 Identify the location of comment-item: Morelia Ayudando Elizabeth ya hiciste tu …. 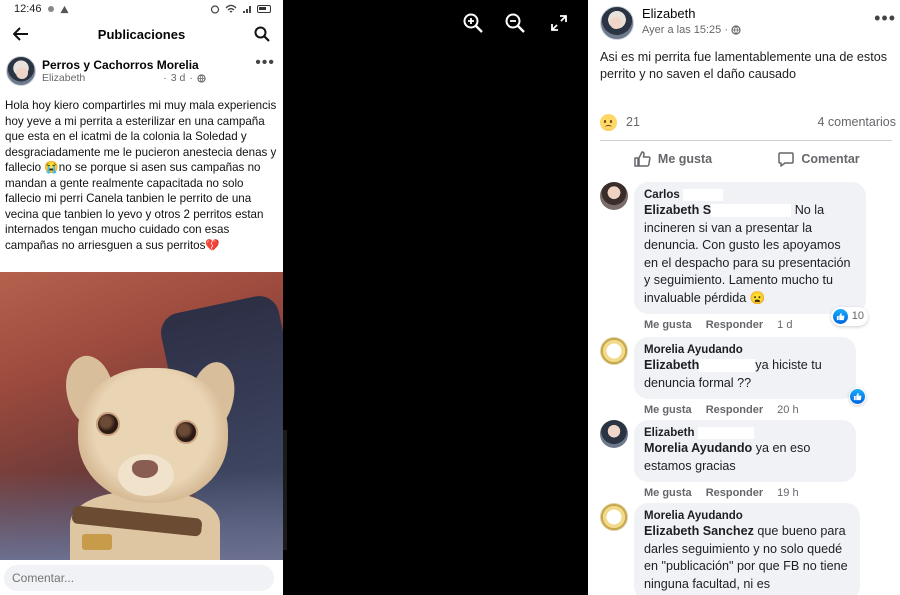
(733, 376).